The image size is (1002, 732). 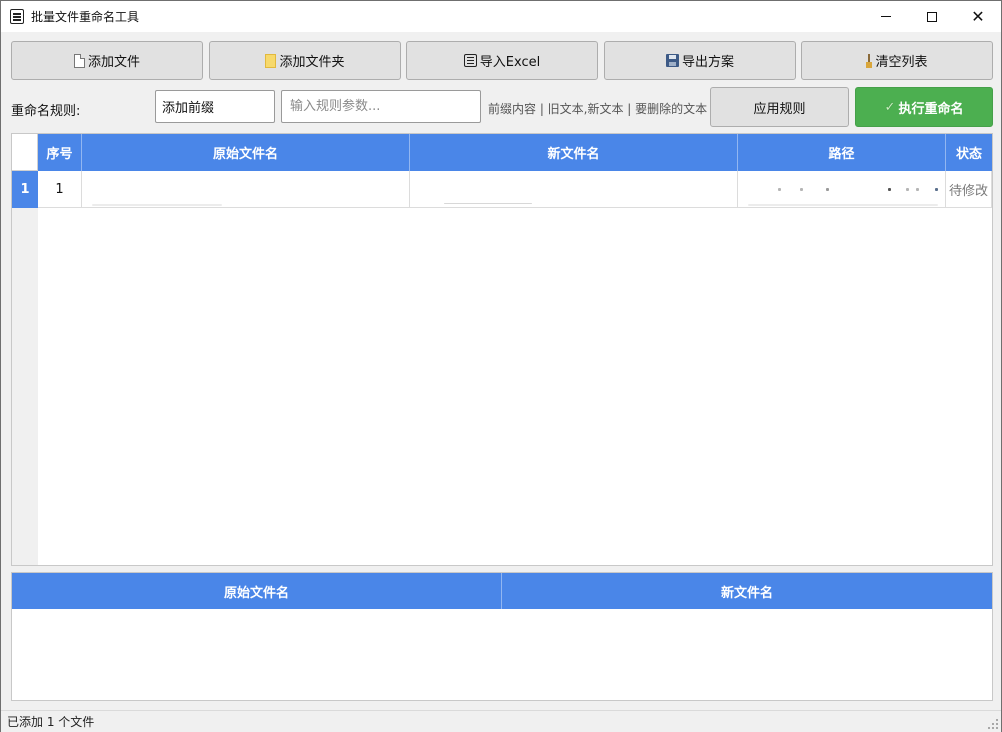 What do you see at coordinates (931, 109) in the screenshot?
I see `execute-rename-label: 执行重命名` at bounding box center [931, 109].